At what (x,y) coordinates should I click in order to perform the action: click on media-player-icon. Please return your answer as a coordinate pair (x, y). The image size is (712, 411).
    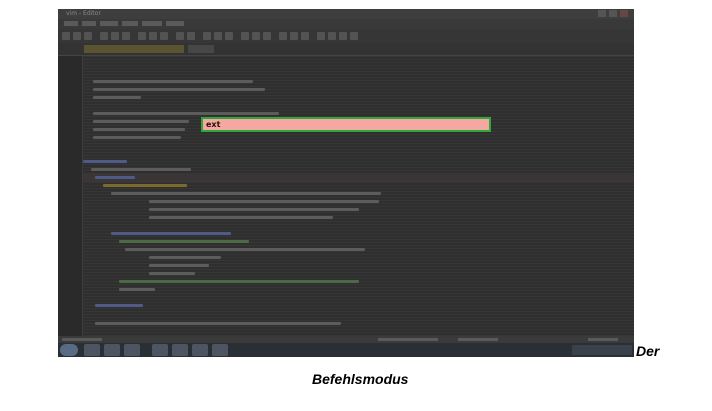
    Looking at the image, I should click on (112, 350).